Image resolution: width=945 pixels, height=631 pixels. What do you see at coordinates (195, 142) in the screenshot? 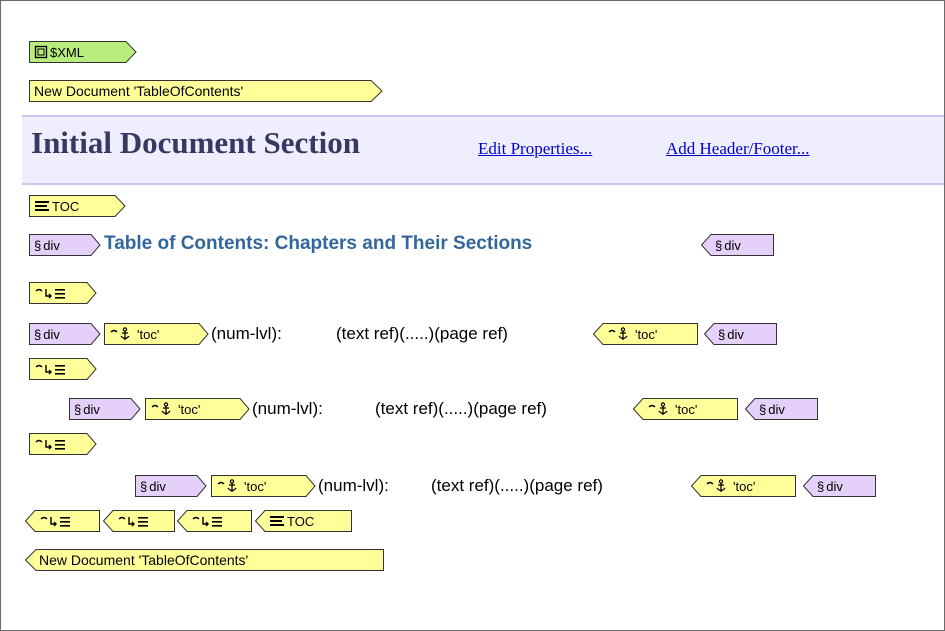
I see `section-title: Initial Document Section` at bounding box center [195, 142].